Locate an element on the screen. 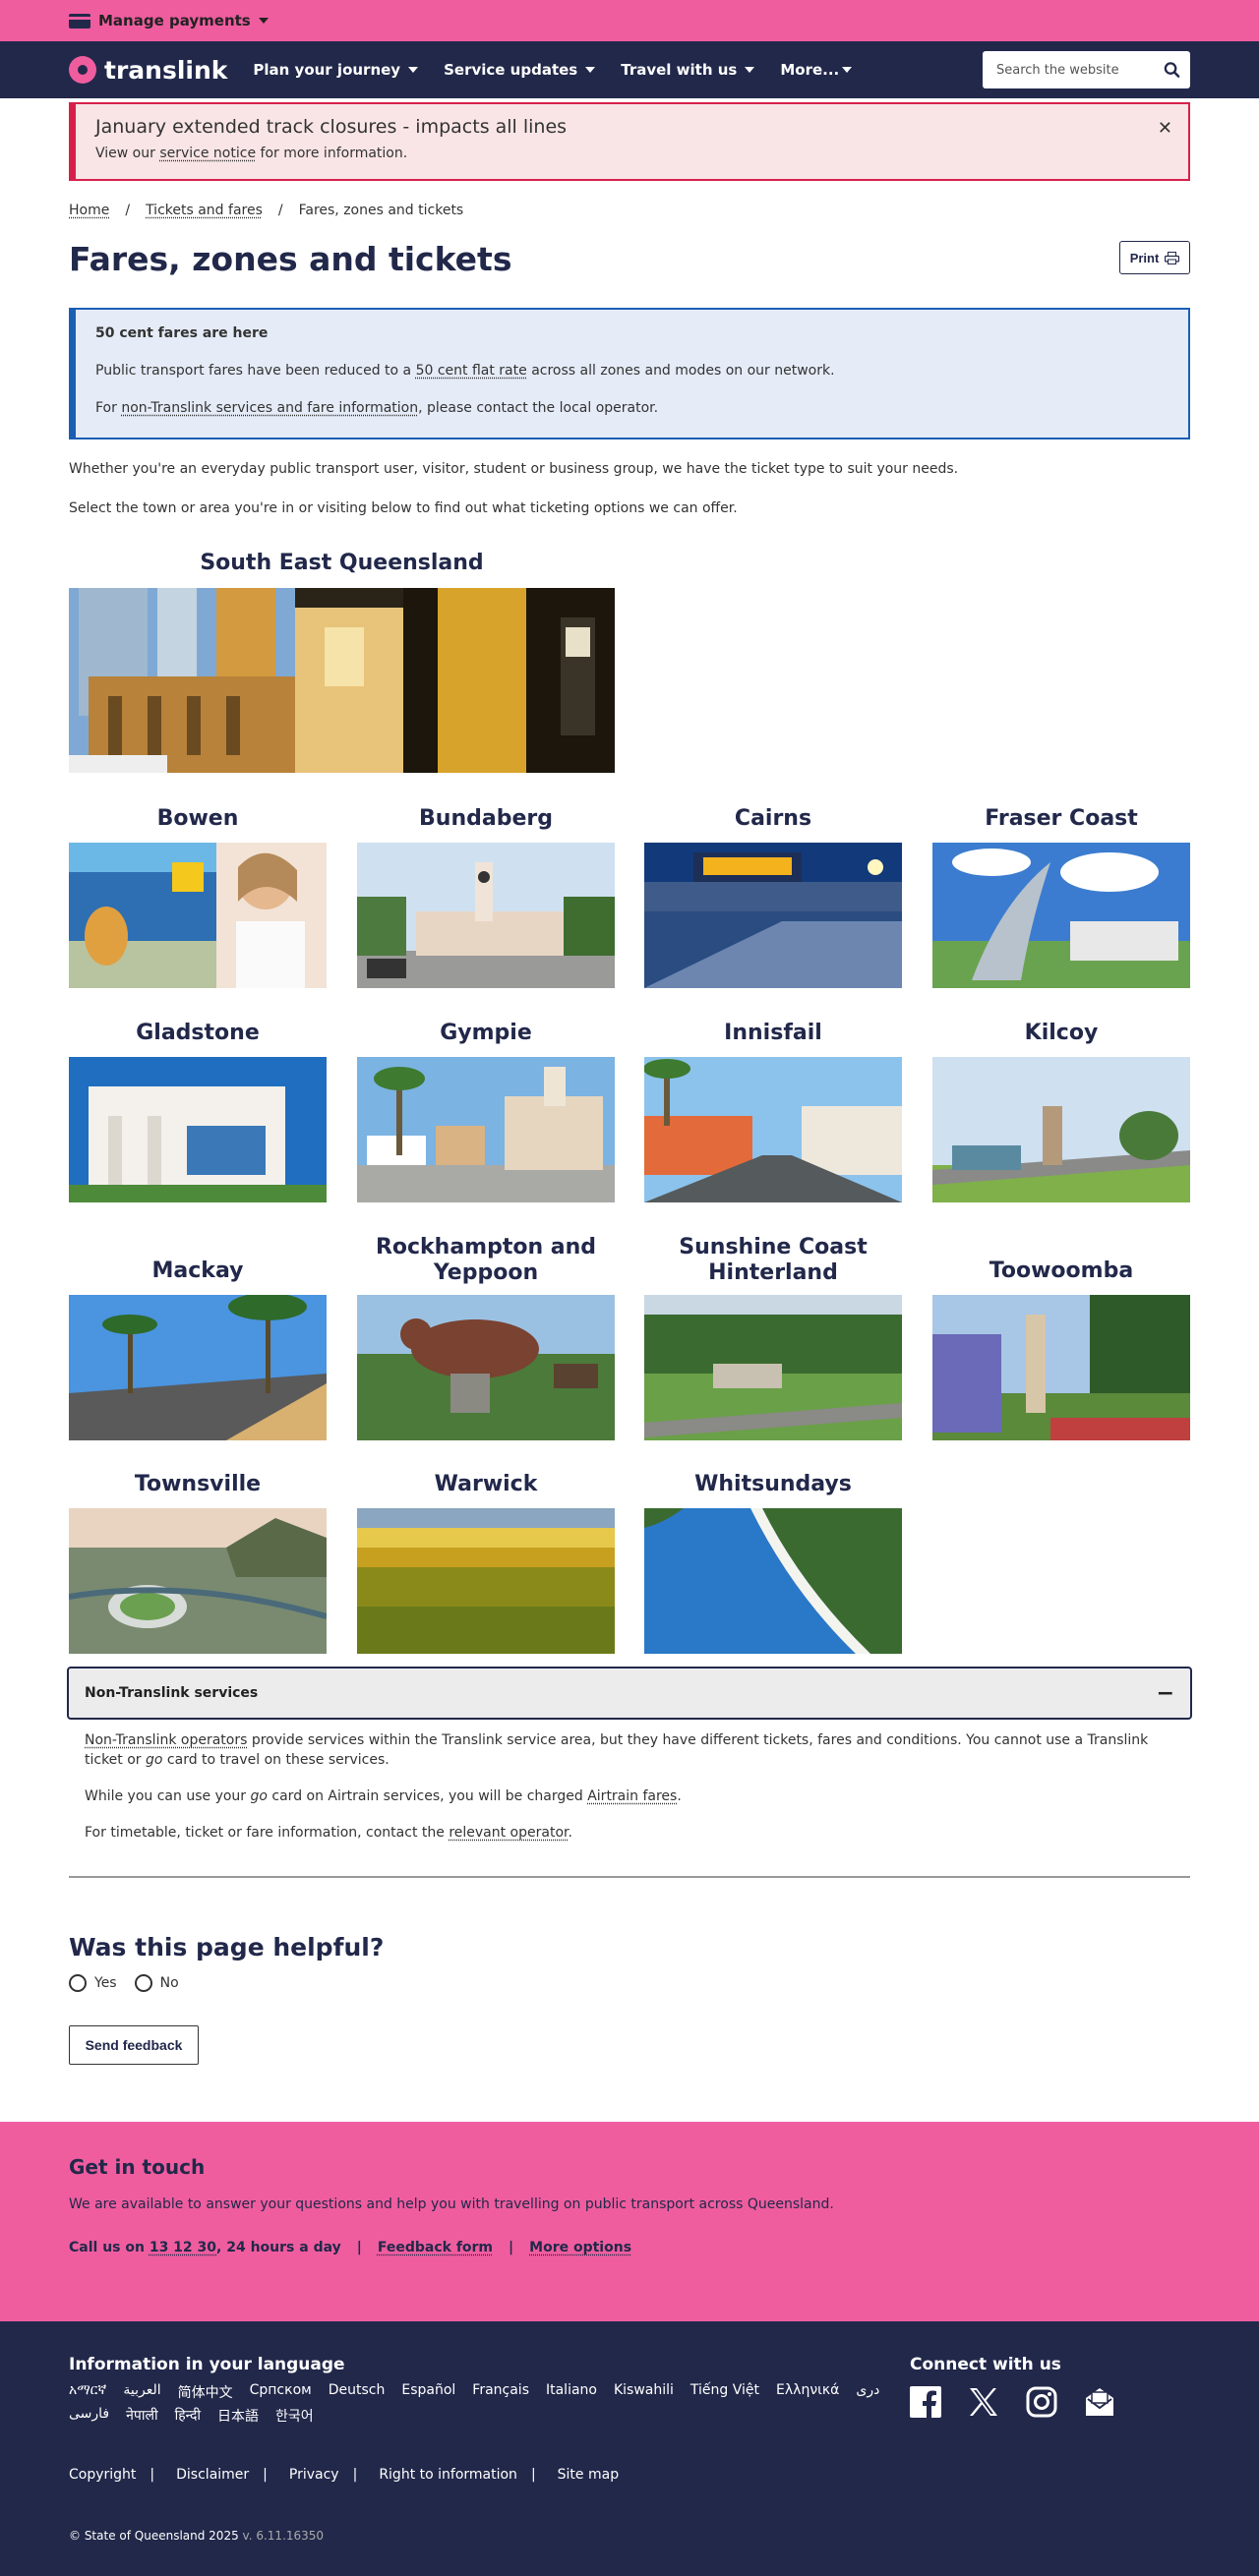 The height and width of the screenshot is (2576, 1259). region-card-bundaberg: Bundaberg is located at coordinates (486, 819).